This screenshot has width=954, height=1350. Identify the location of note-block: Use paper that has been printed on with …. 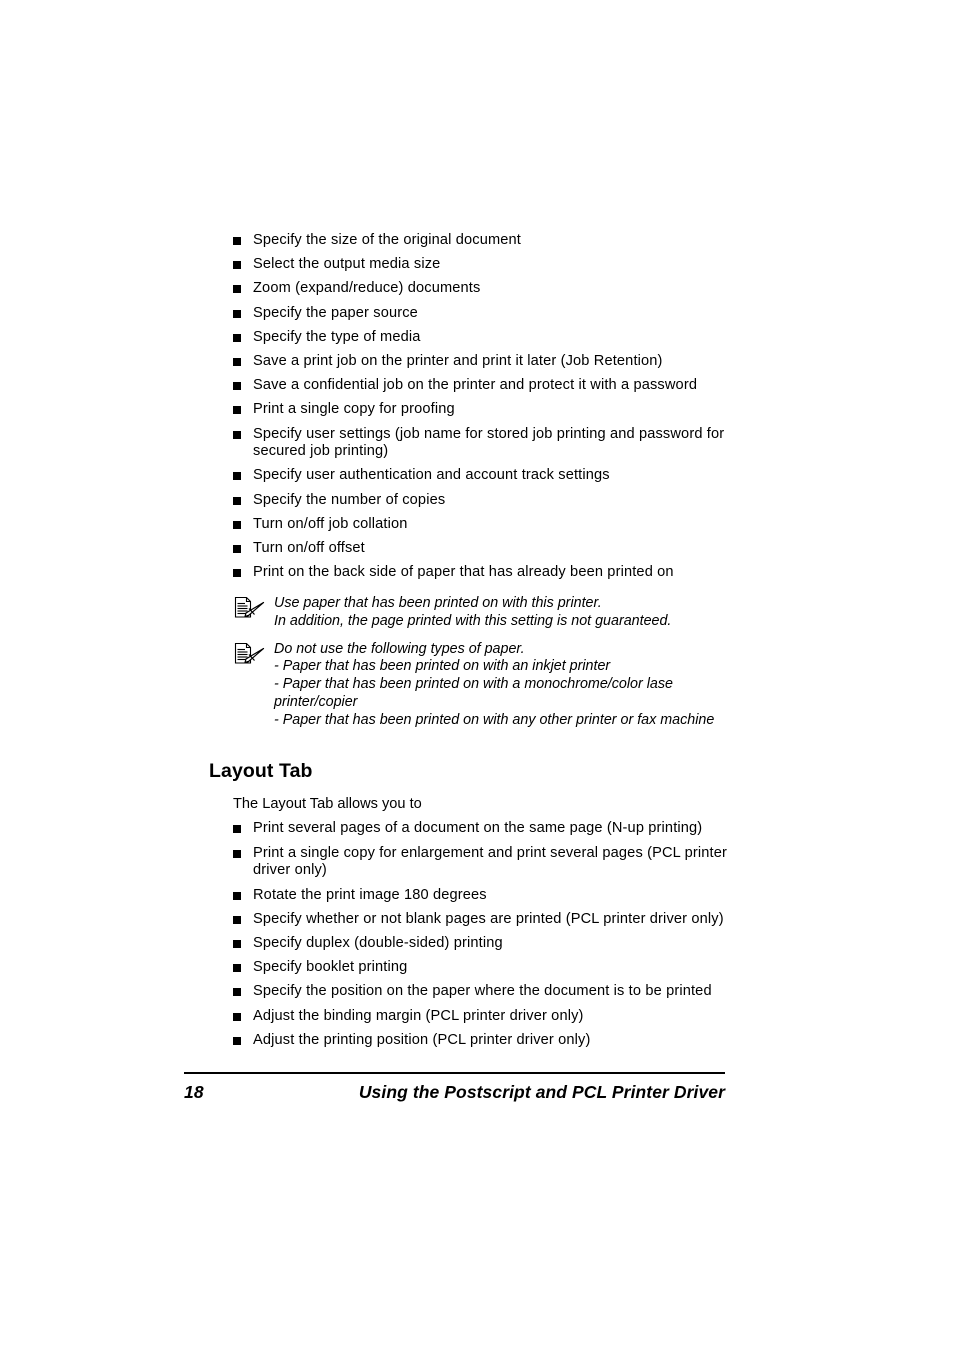
(474, 613).